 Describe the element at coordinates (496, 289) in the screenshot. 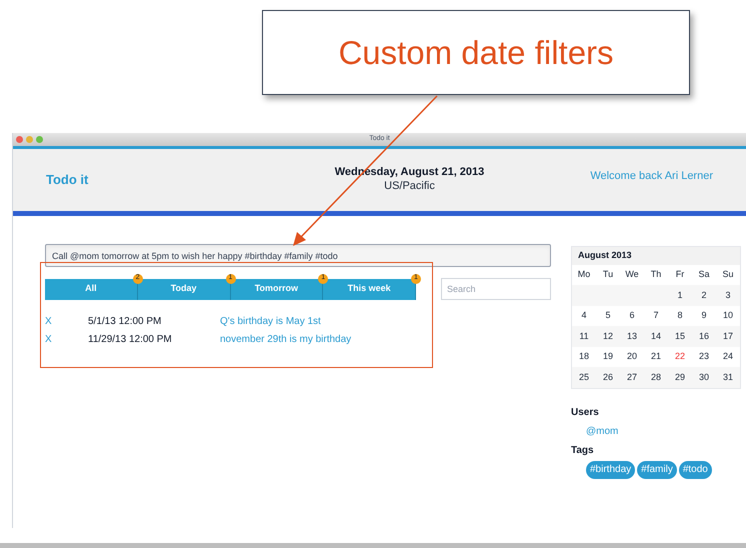

I see `search-field: Search` at that location.